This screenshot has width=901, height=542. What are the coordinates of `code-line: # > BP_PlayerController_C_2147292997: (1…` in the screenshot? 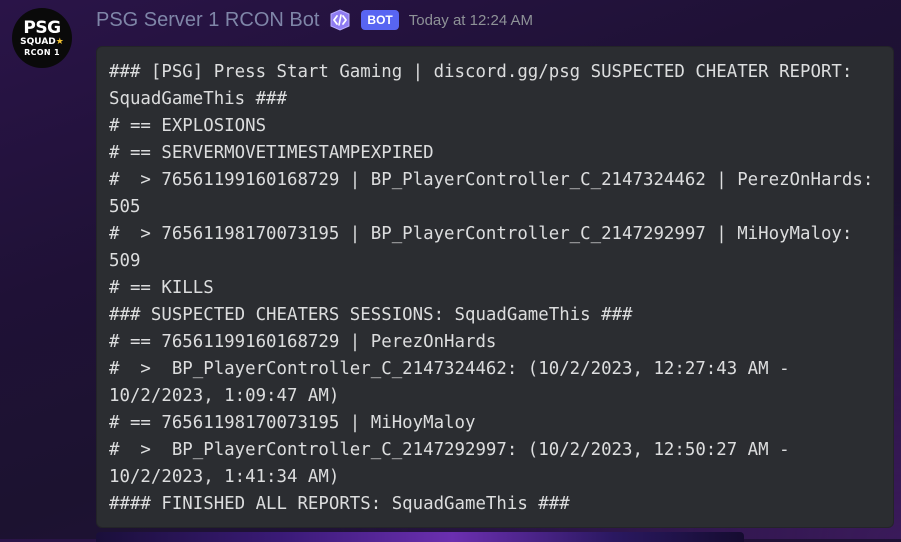 It's located at (455, 463).